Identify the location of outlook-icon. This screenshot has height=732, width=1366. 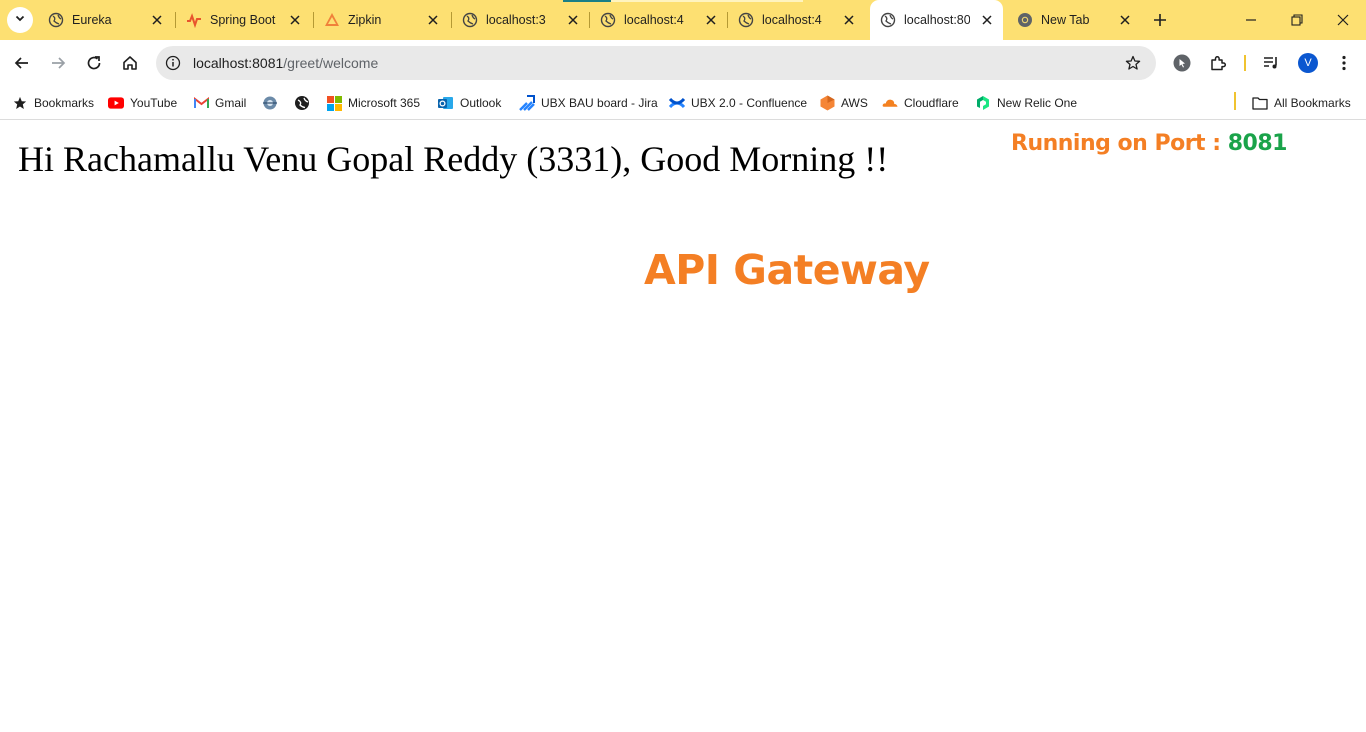
(446, 103).